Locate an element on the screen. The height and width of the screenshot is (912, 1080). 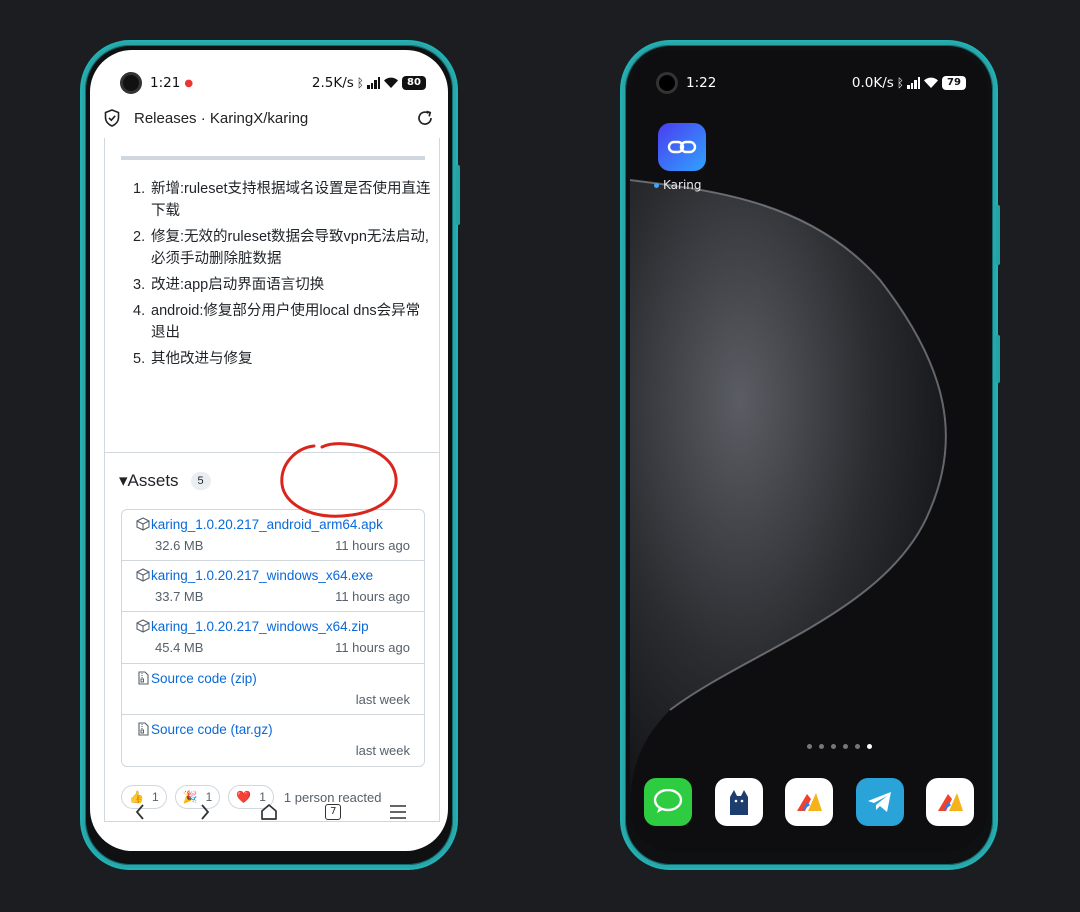
address-bar: Releases · KaringX/karing is located at coordinates (269, 118).